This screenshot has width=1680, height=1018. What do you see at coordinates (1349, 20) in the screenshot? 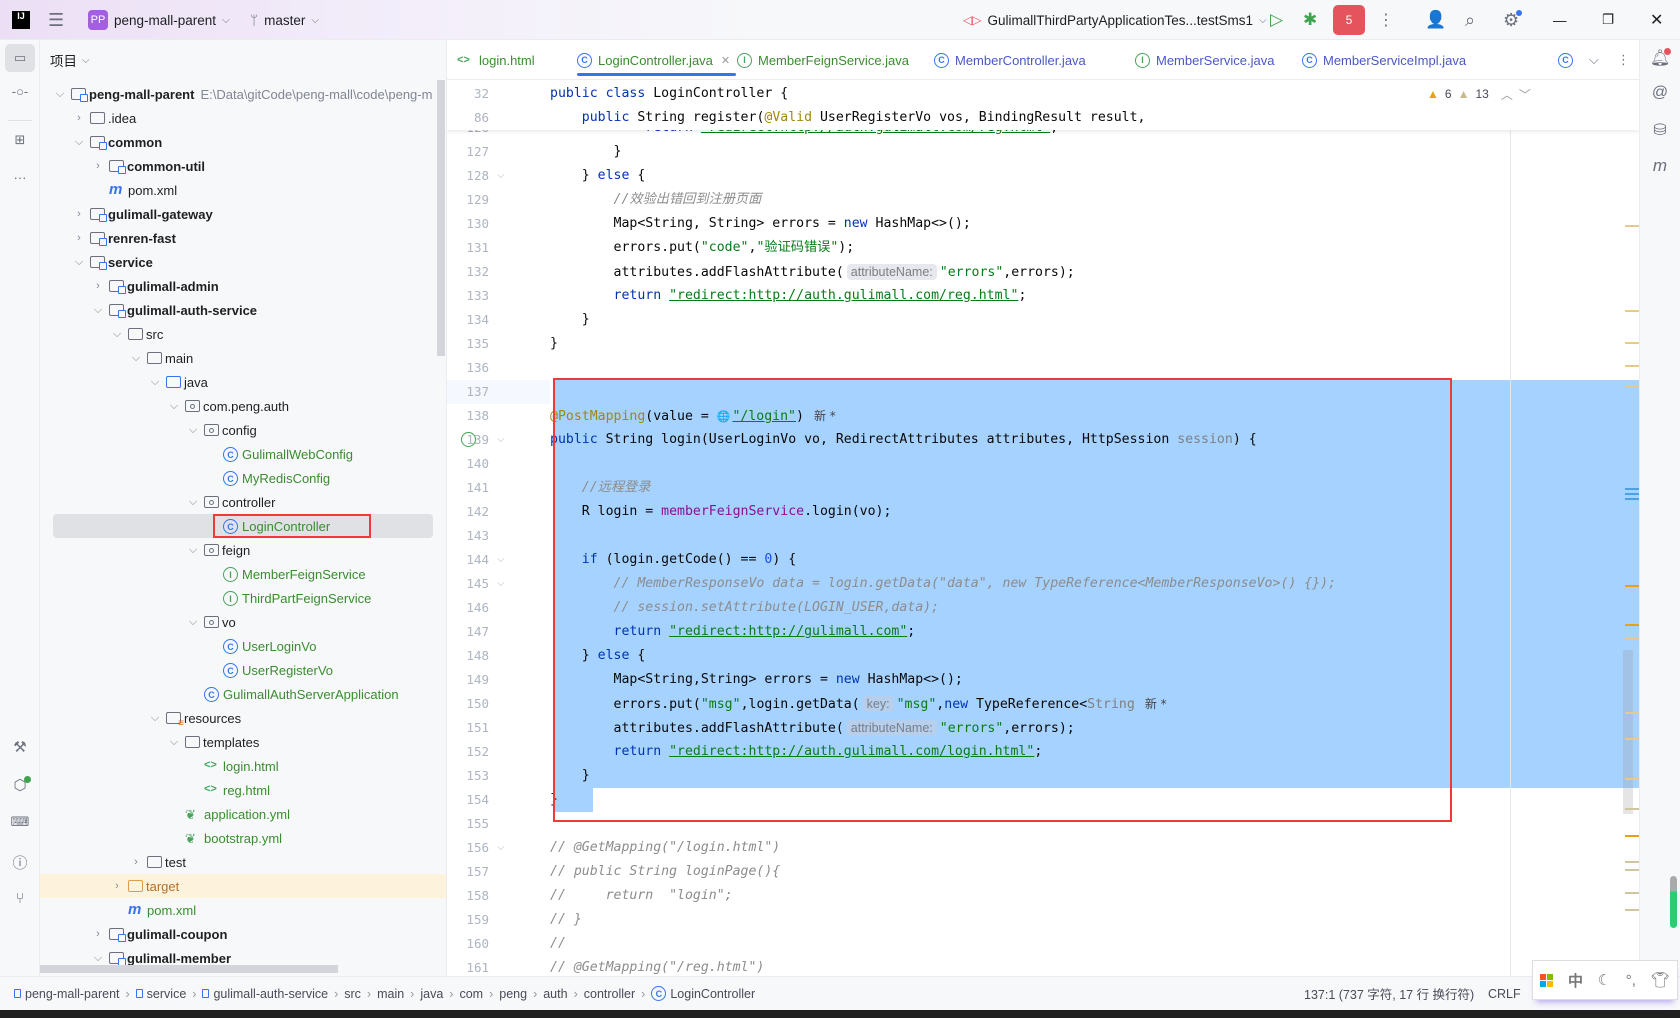
I see `stop-button: 5` at bounding box center [1349, 20].